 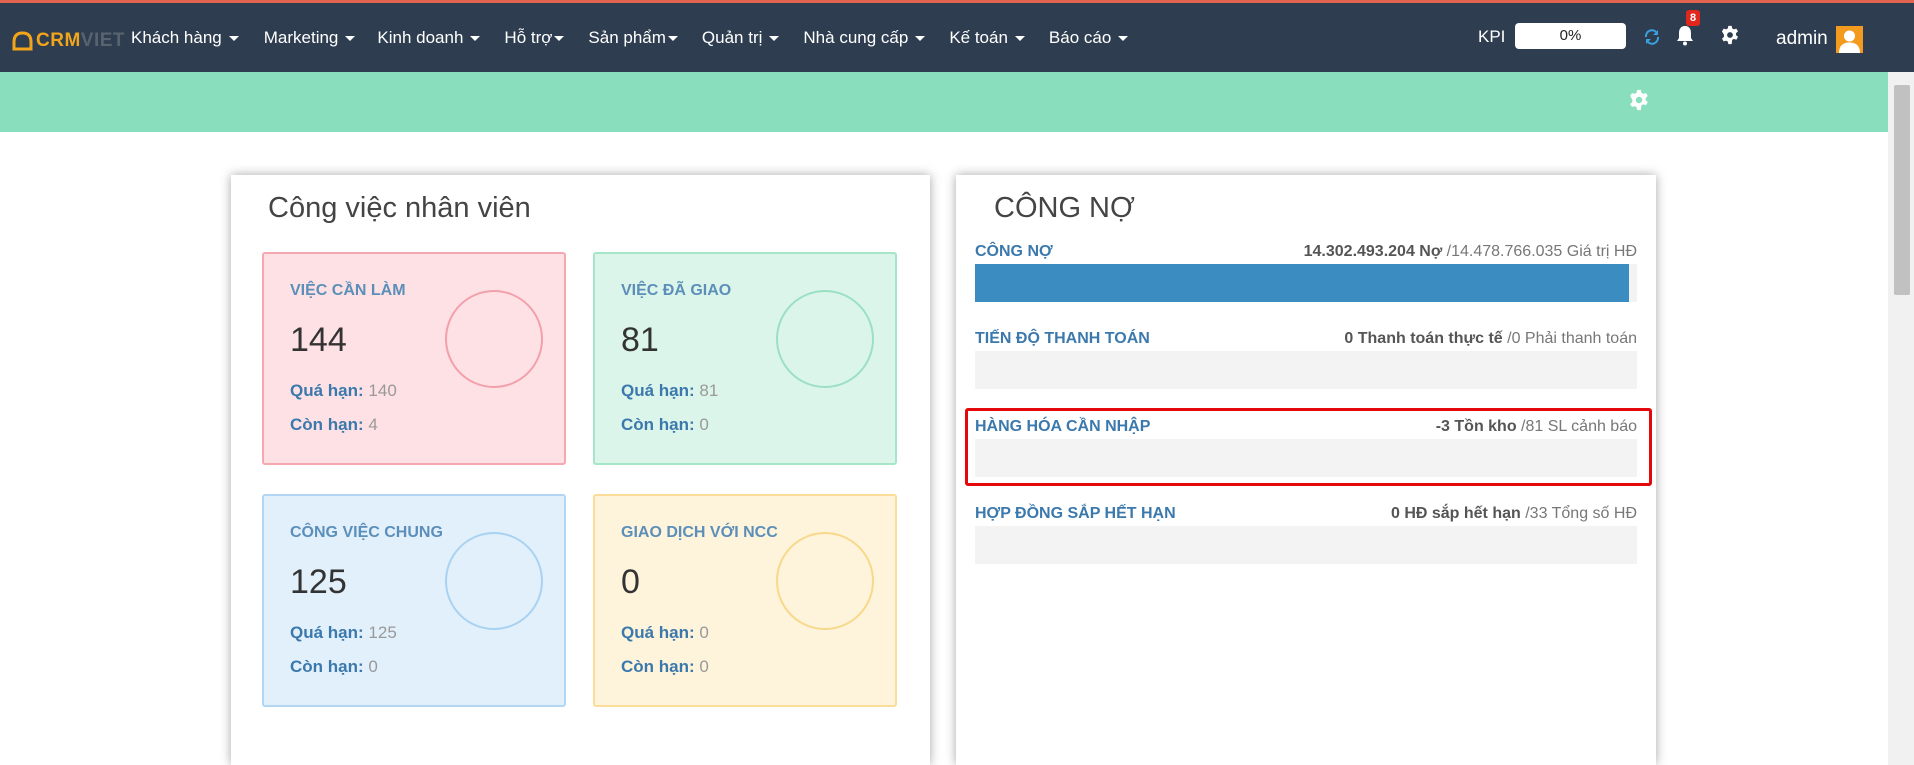 What do you see at coordinates (745, 358) in the screenshot?
I see `task-card-assigned: VIỆC ĐÃ GIAO 81 Quá hạn: 81 Còn hạn: 0` at bounding box center [745, 358].